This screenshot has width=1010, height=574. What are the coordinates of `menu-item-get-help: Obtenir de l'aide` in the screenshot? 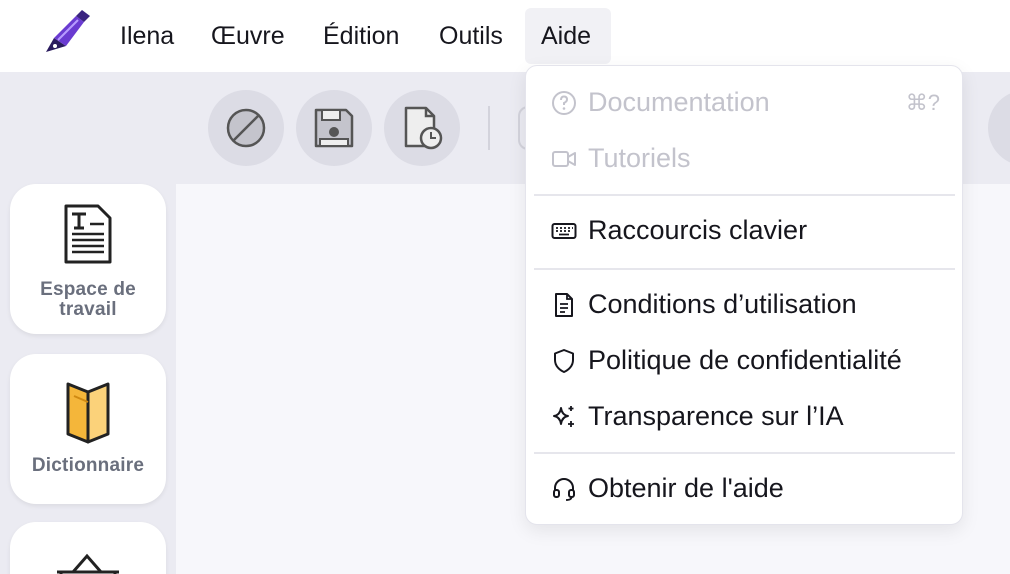 It's located at (745, 488).